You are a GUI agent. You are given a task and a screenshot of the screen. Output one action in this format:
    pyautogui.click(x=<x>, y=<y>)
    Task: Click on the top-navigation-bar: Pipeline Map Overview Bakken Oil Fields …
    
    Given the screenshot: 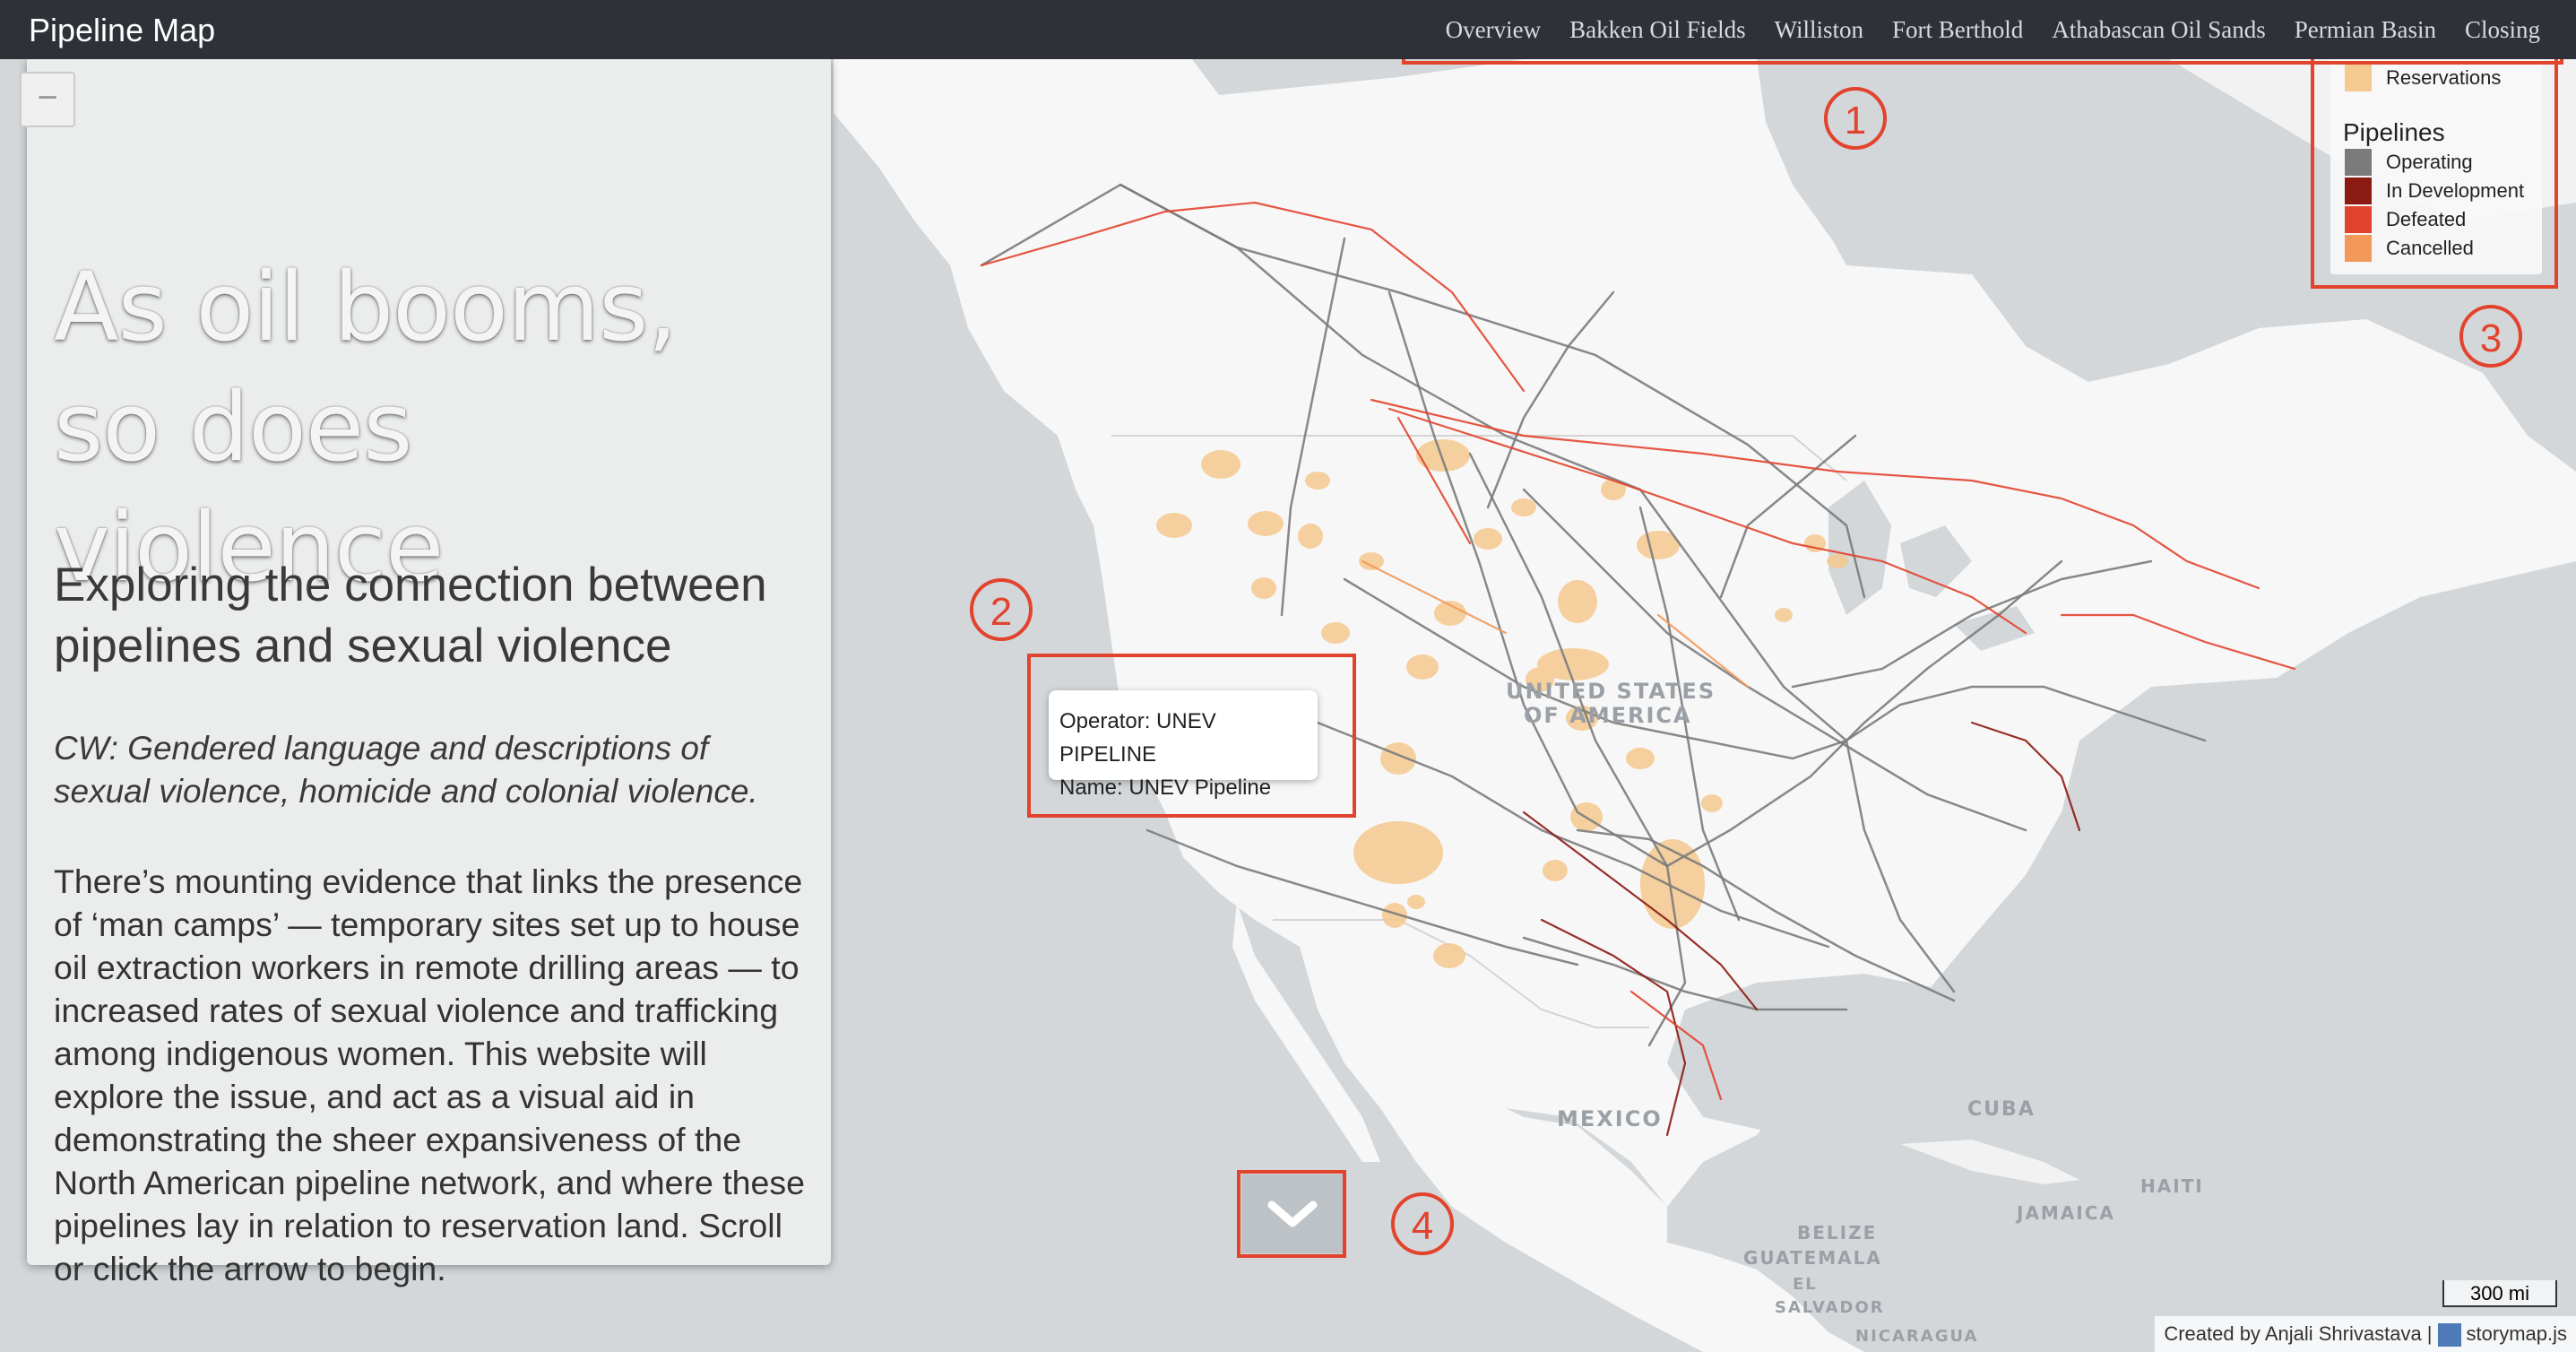 What is the action you would take?
    pyautogui.click(x=1288, y=29)
    